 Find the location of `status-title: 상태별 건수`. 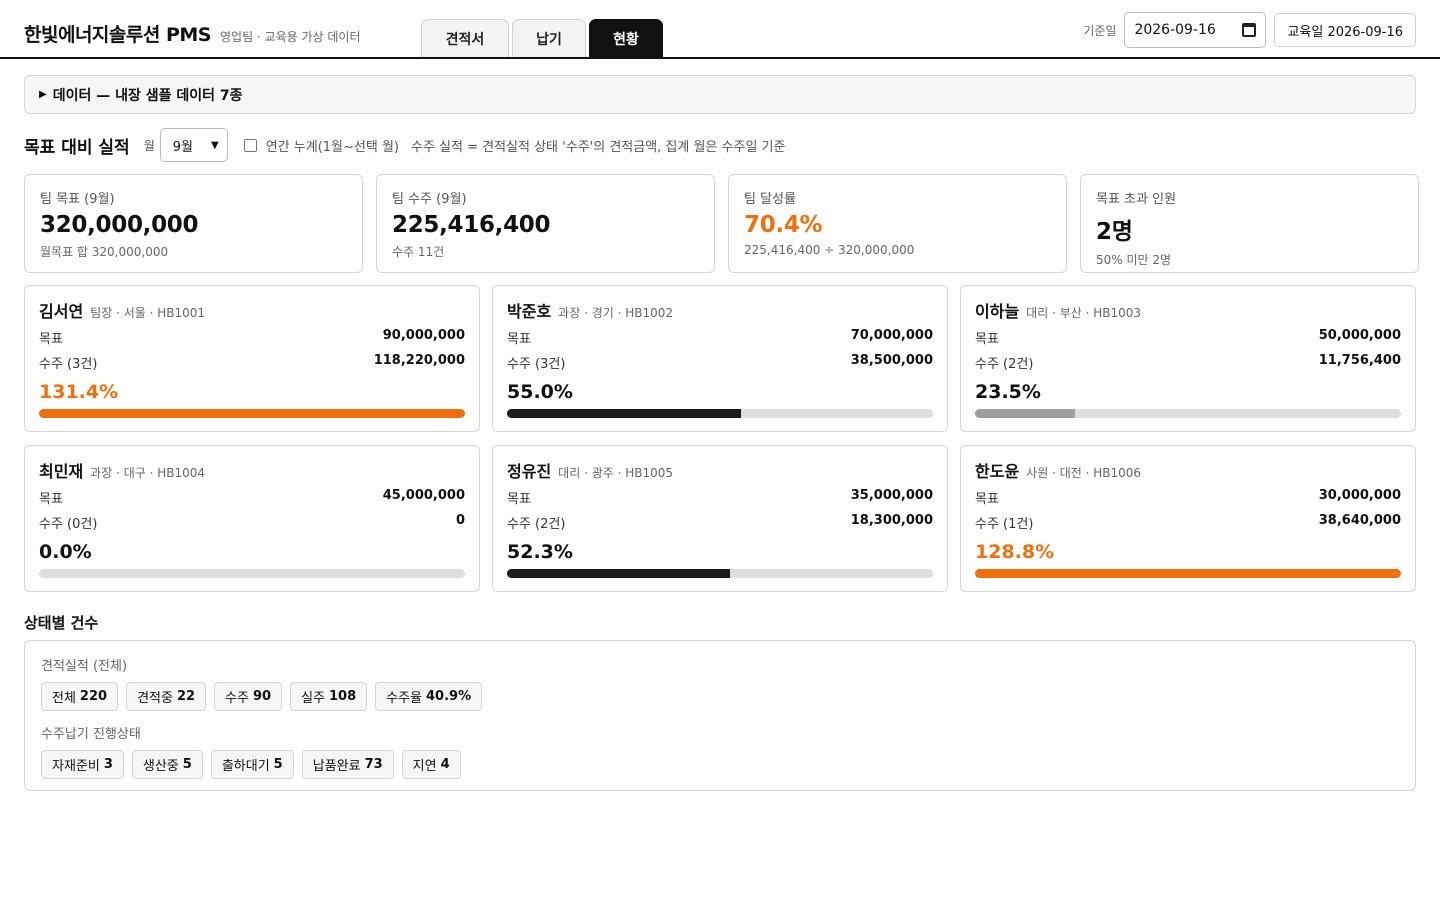

status-title: 상태별 건수 is located at coordinates (61, 623).